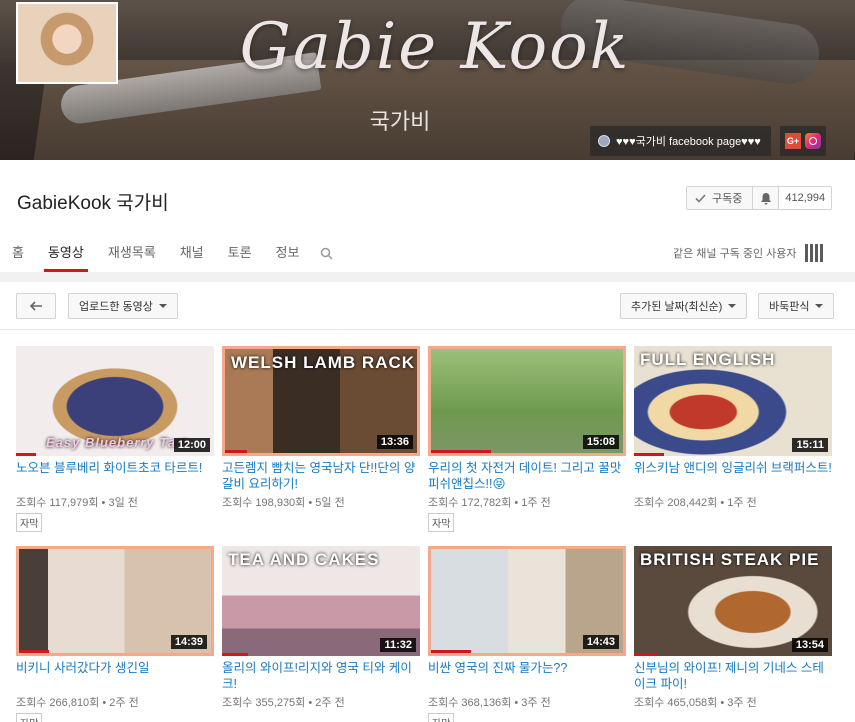  I want to click on back-arrow-icon, so click(35, 306).